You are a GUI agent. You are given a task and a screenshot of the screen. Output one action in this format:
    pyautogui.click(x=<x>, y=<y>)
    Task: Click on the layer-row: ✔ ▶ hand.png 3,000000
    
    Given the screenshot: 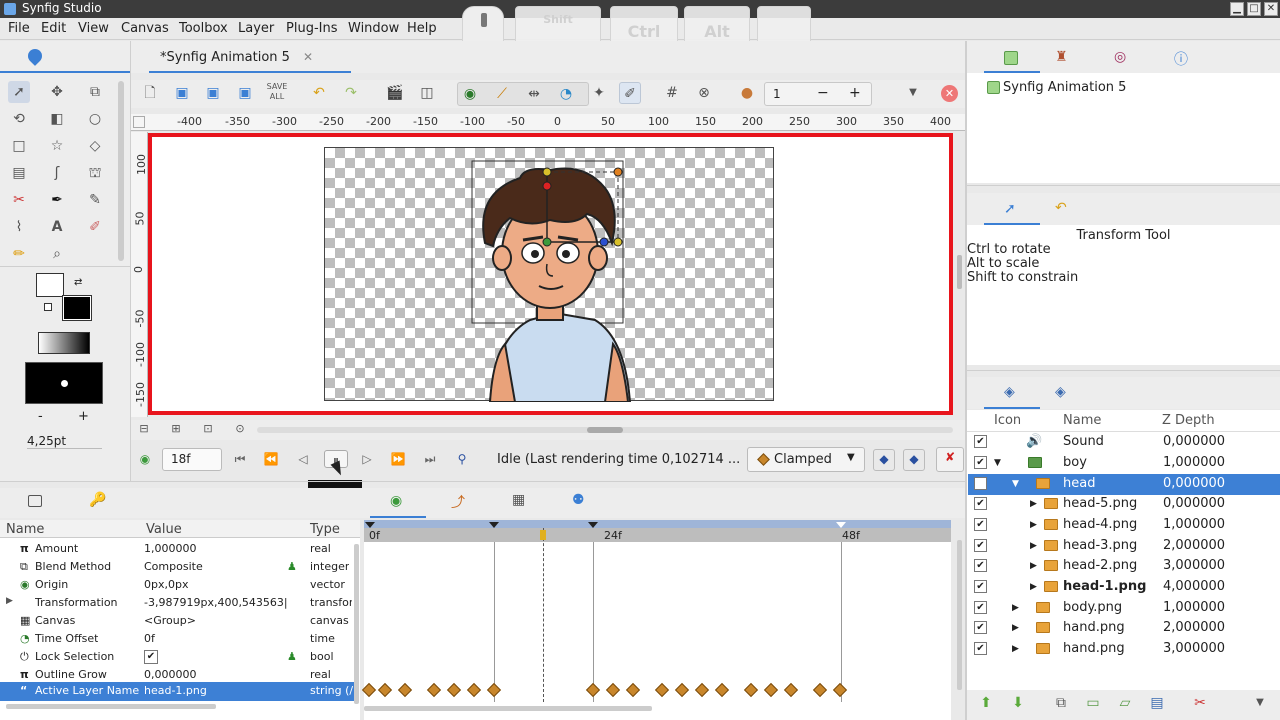 What is the action you would take?
    pyautogui.click(x=1124, y=649)
    